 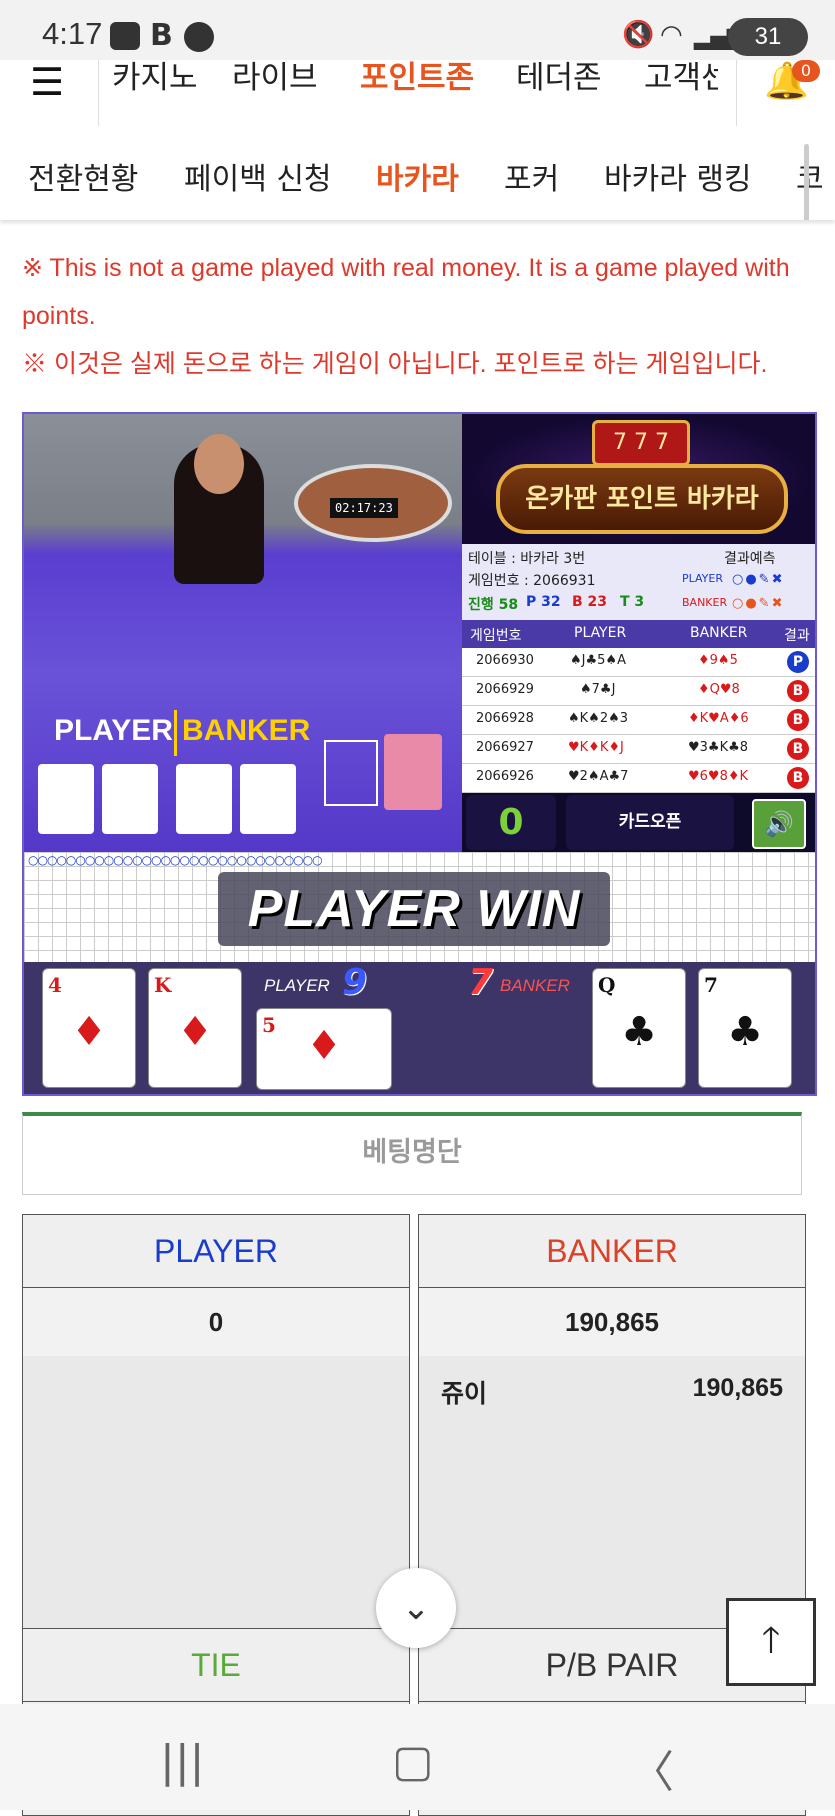 I want to click on scroll-down-button: ⌄, so click(x=416, y=1608).